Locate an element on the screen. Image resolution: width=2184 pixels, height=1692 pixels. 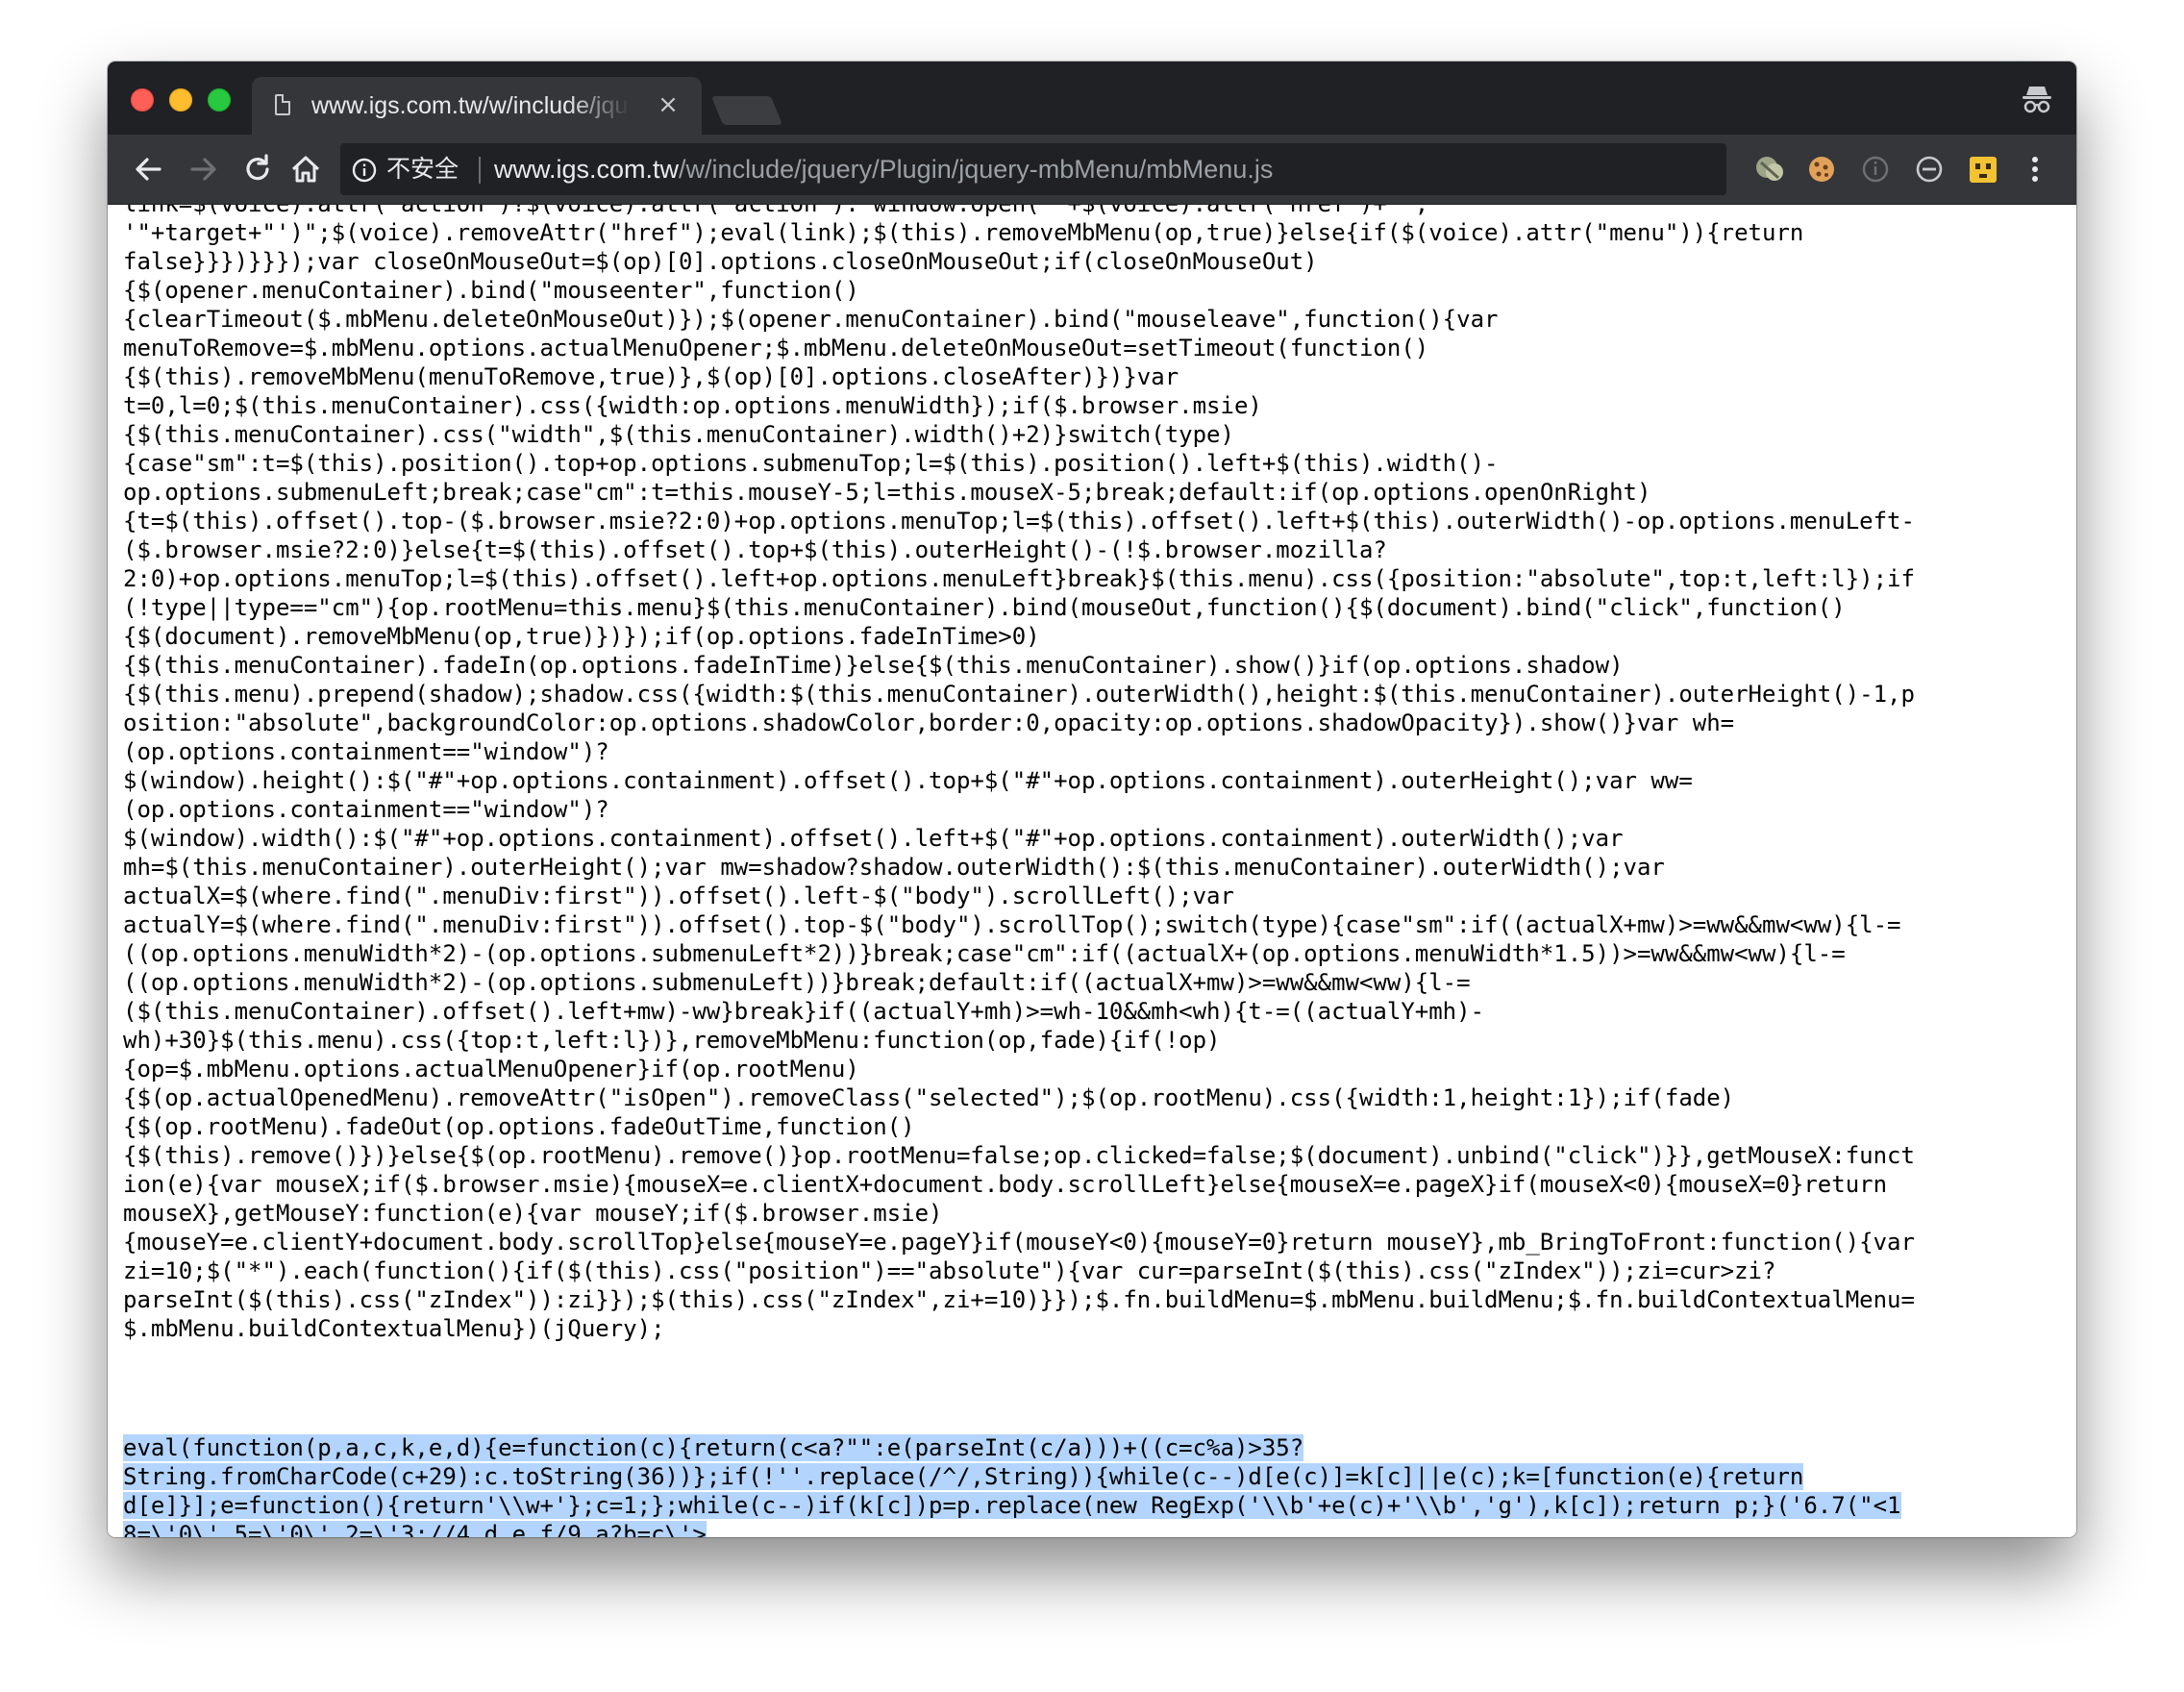
reload-icon is located at coordinates (257, 169).